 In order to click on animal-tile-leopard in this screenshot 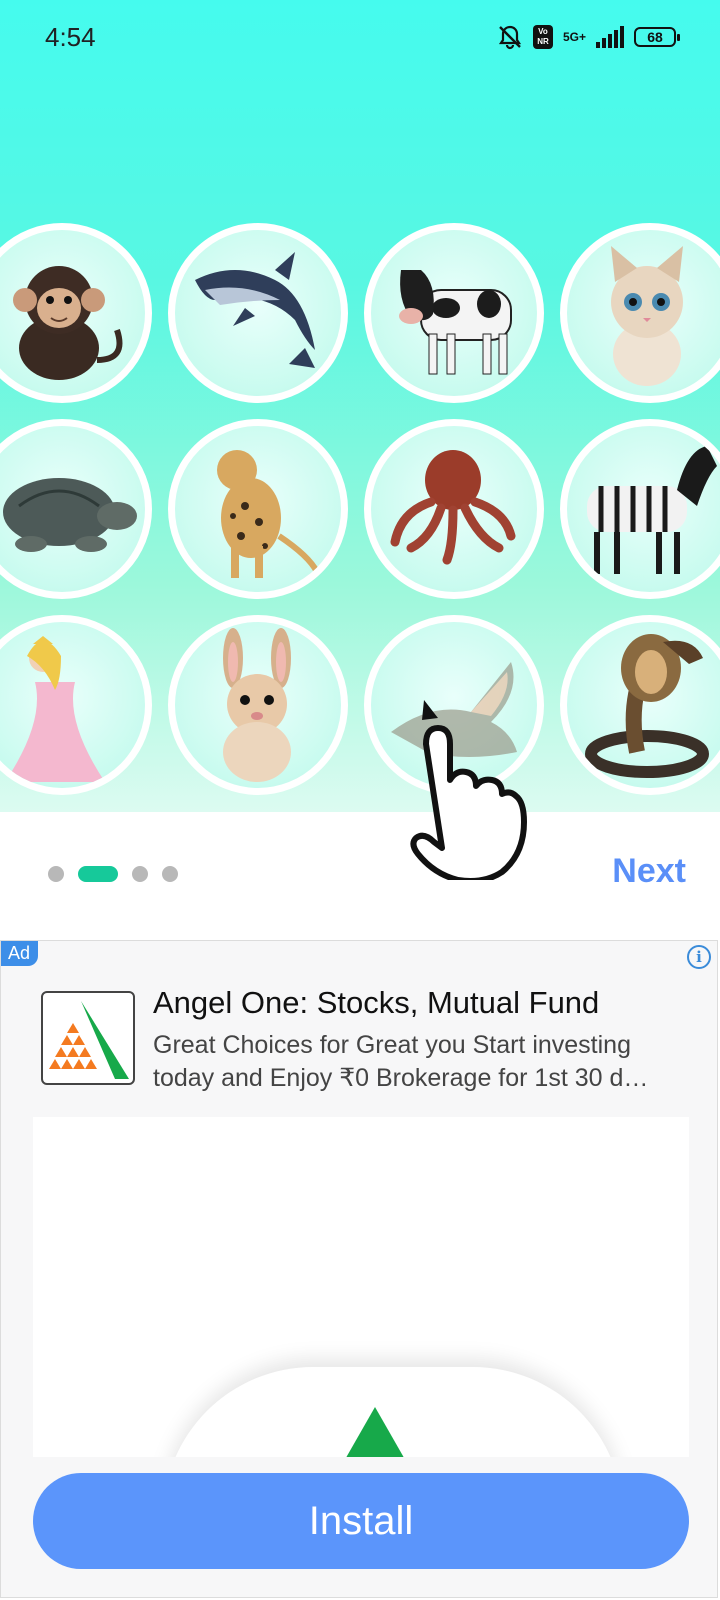, I will do `click(258, 509)`.